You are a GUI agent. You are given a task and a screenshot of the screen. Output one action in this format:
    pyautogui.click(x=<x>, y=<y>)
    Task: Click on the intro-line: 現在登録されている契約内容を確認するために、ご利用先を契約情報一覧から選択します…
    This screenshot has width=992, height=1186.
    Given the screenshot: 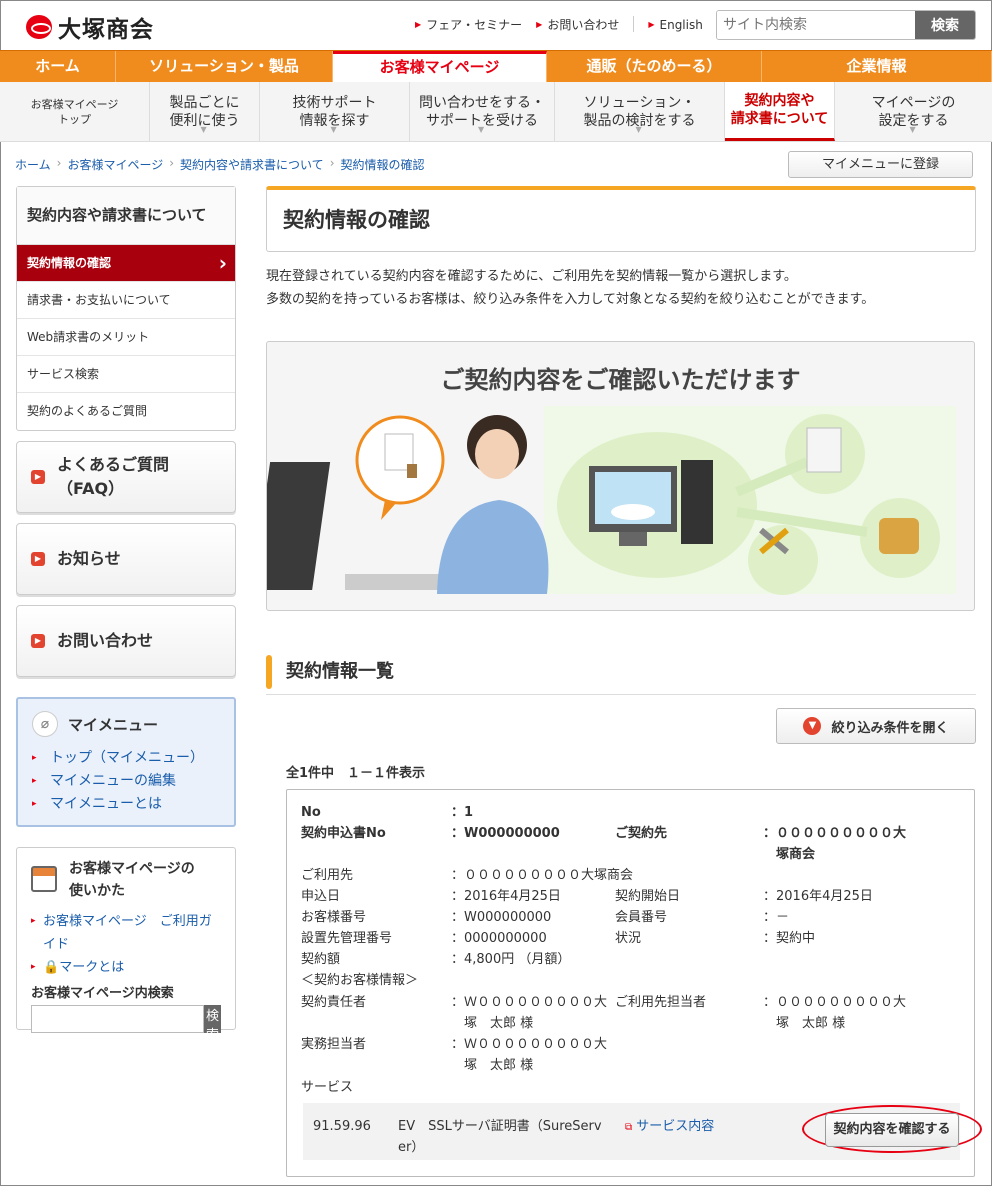 What is the action you would take?
    pyautogui.click(x=531, y=276)
    